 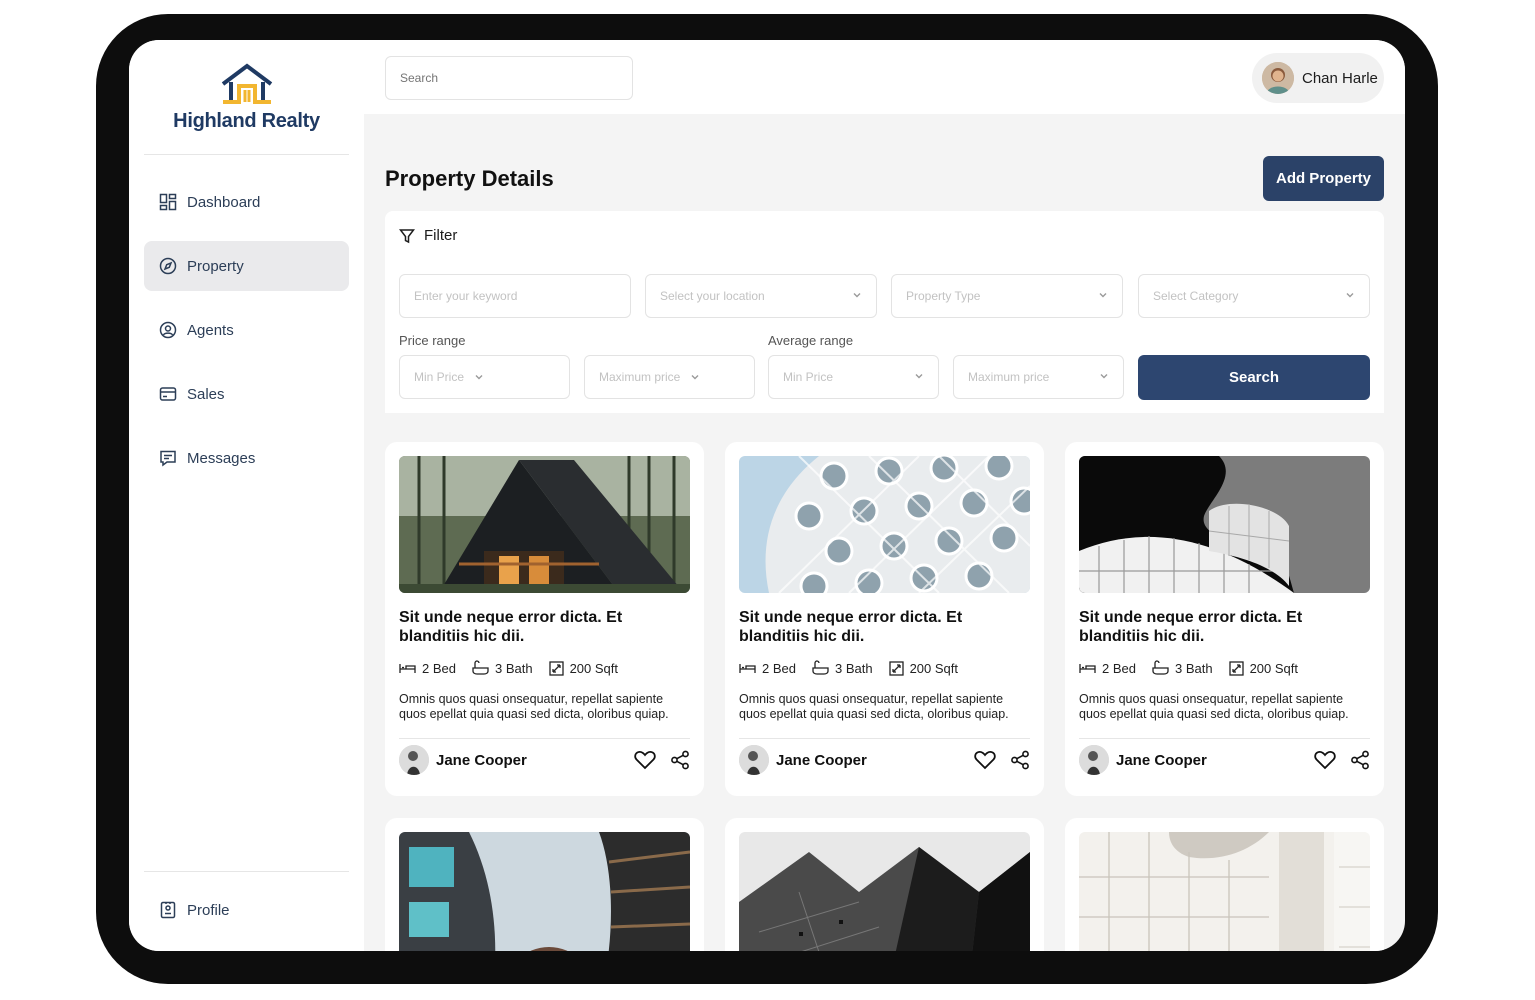 I want to click on keyword-placeholder: Enter your keyword, so click(x=466, y=296).